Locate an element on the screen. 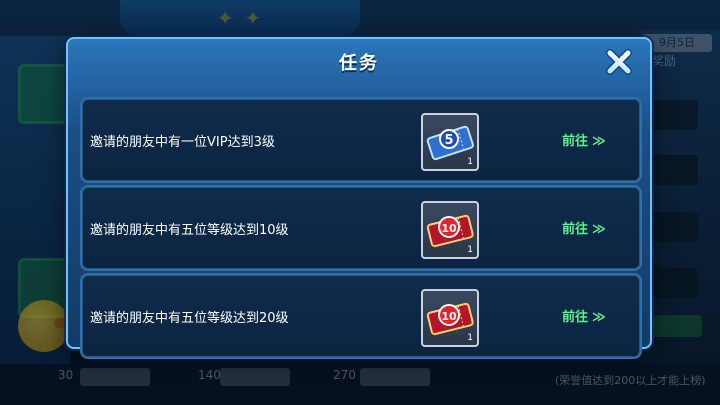  close-icon is located at coordinates (619, 62).